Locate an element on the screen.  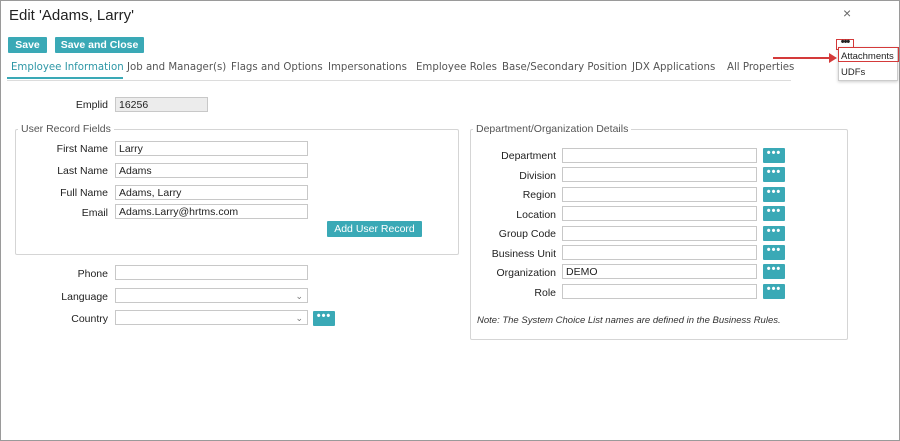
last-name-label: Last Name is located at coordinates (82, 171).